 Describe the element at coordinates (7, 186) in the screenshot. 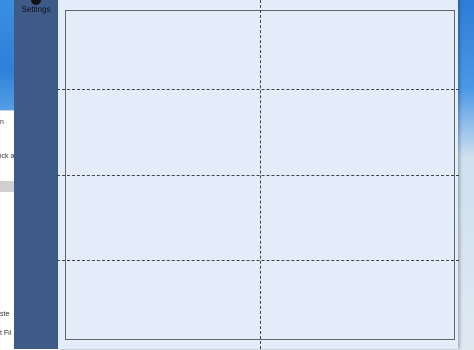

I see `background-bar` at that location.